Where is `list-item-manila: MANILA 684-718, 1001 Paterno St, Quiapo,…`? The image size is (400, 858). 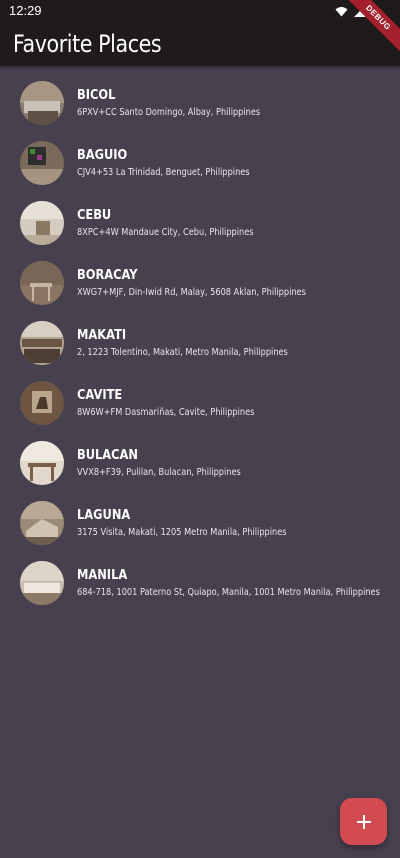
list-item-manila: MANILA 684-718, 1001 Paterno St, Quiapo,… is located at coordinates (200, 584).